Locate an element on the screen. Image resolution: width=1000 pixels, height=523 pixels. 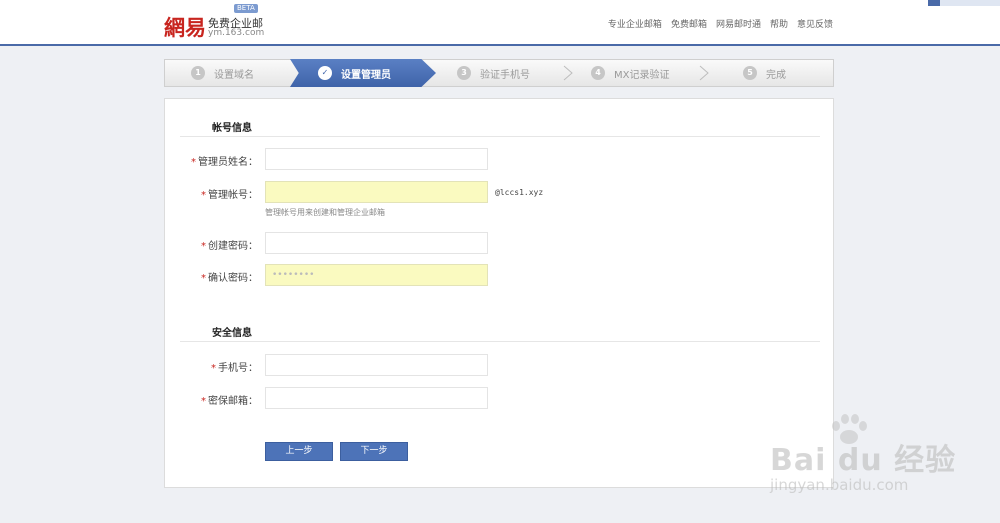
step-number: 1 is located at coordinates (198, 73).